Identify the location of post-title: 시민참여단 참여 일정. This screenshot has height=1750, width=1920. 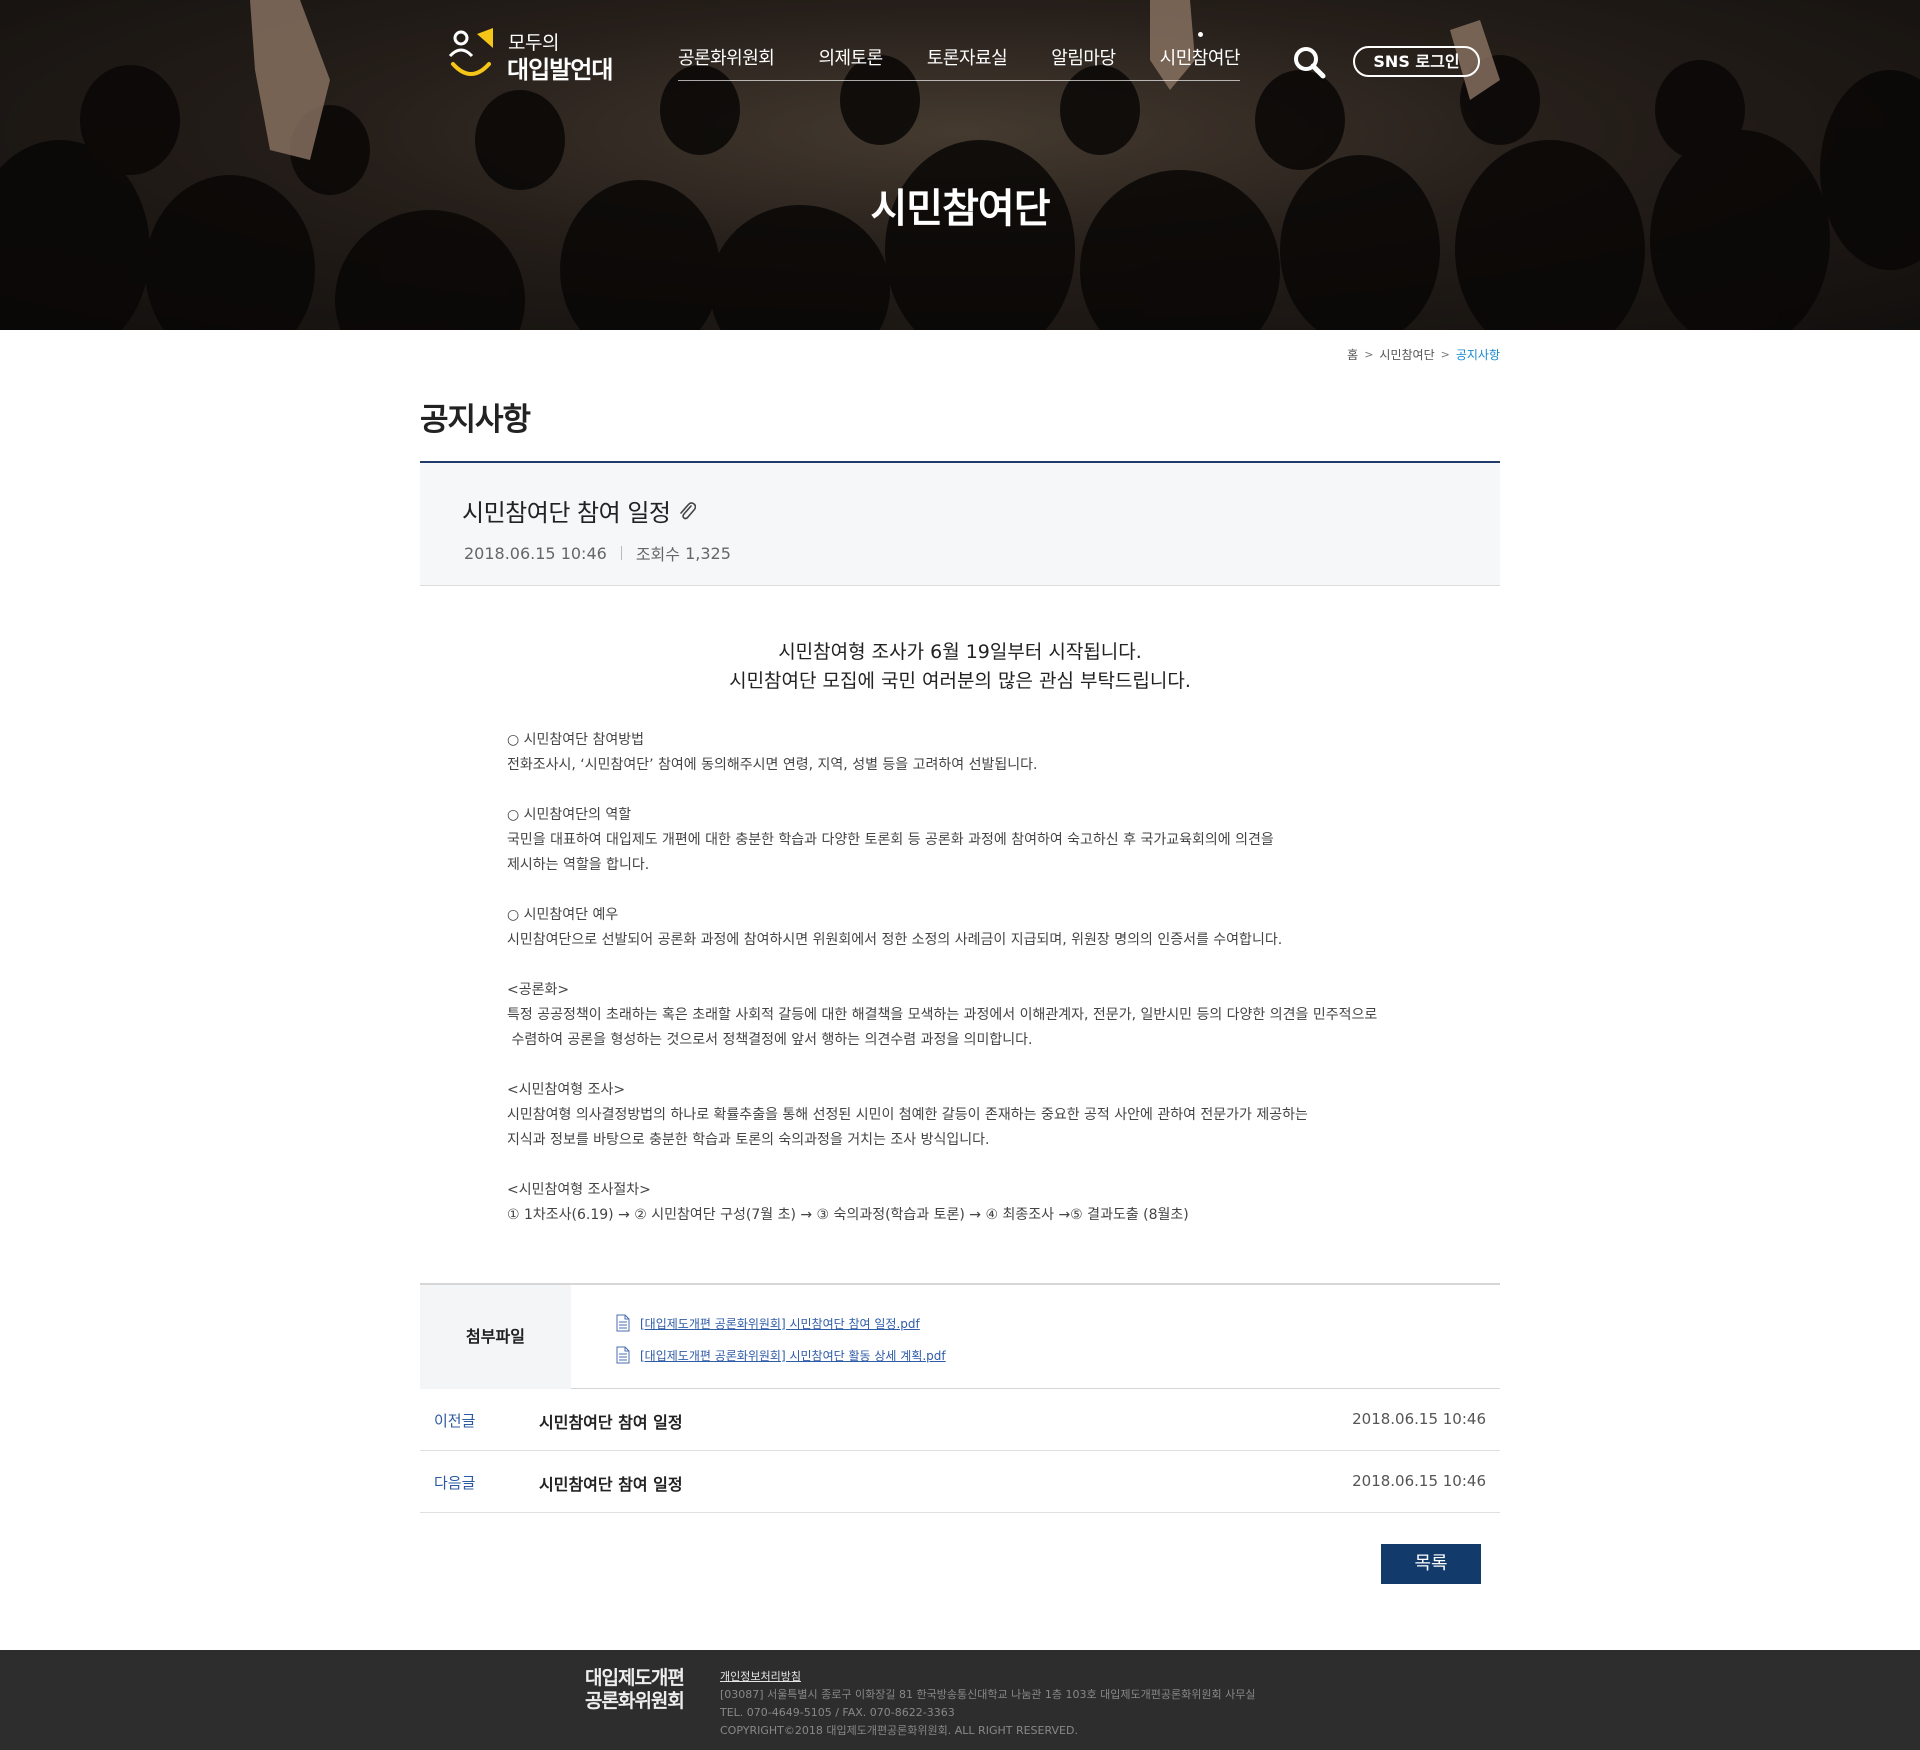
(579, 510).